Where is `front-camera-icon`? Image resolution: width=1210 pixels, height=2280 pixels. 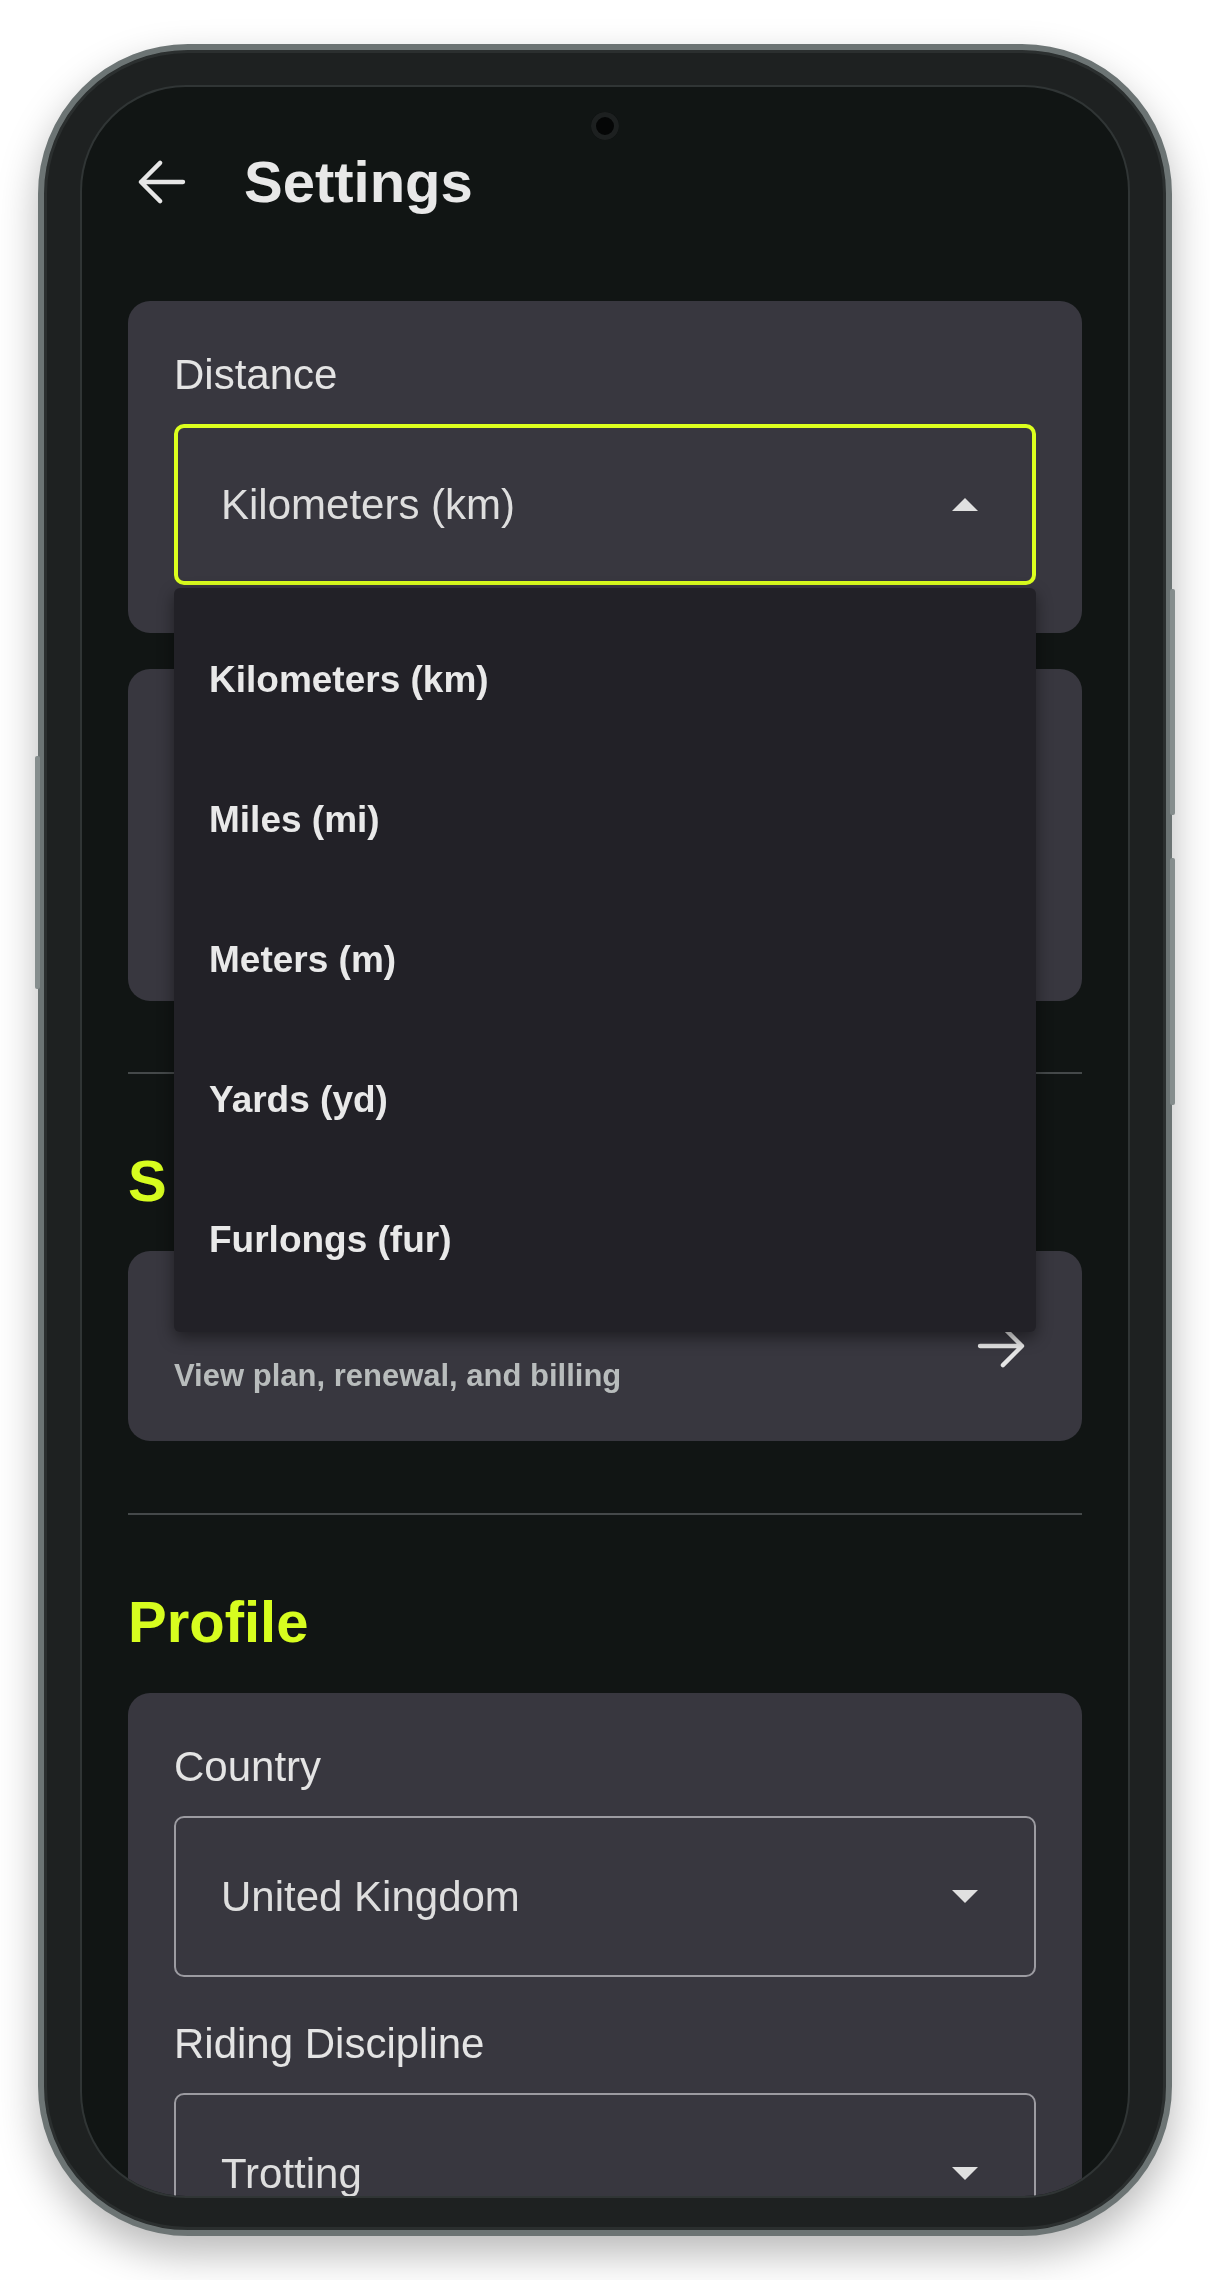 front-camera-icon is located at coordinates (605, 126).